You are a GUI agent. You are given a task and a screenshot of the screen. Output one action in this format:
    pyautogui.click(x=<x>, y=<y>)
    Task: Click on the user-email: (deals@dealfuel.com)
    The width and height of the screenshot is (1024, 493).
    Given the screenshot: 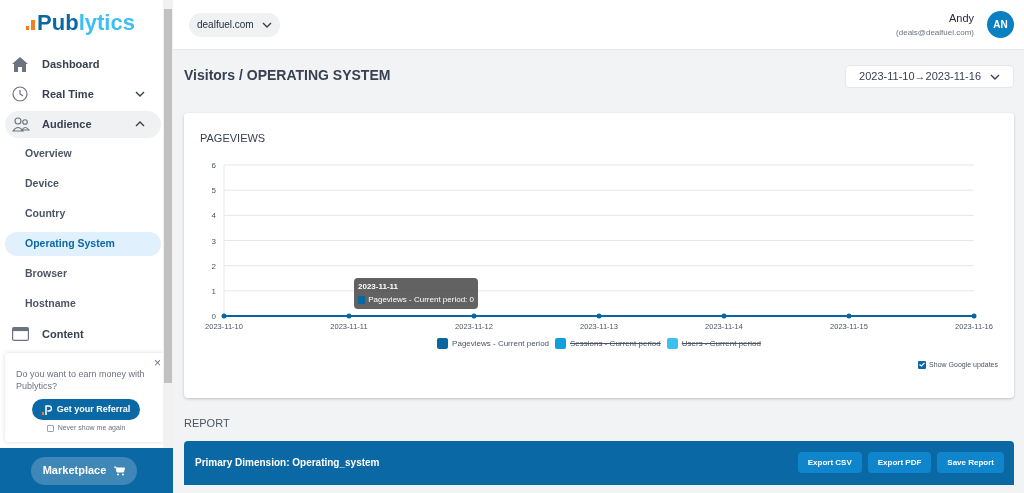 What is the action you would take?
    pyautogui.click(x=935, y=32)
    